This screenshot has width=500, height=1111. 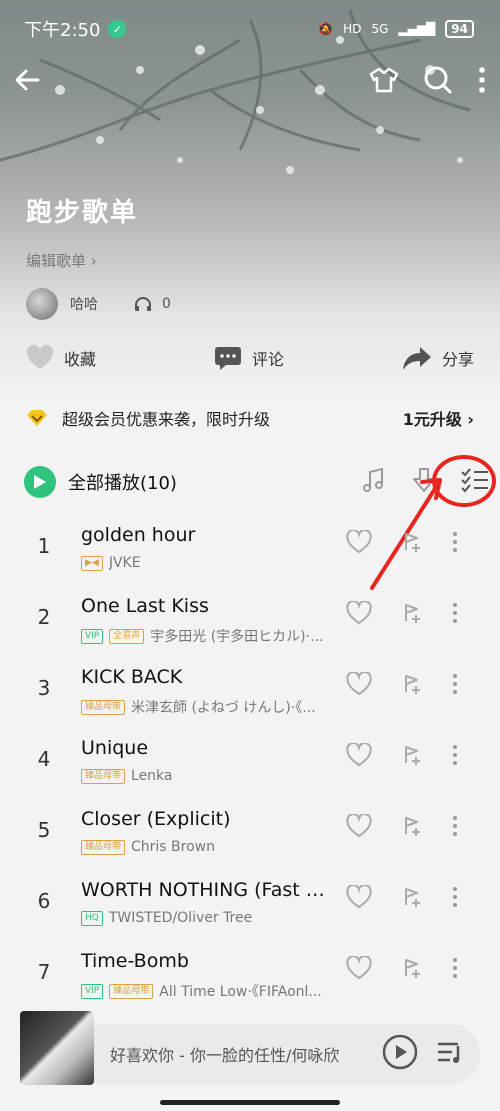 What do you see at coordinates (209, 606) in the screenshot?
I see `song-title: One Last Kiss` at bounding box center [209, 606].